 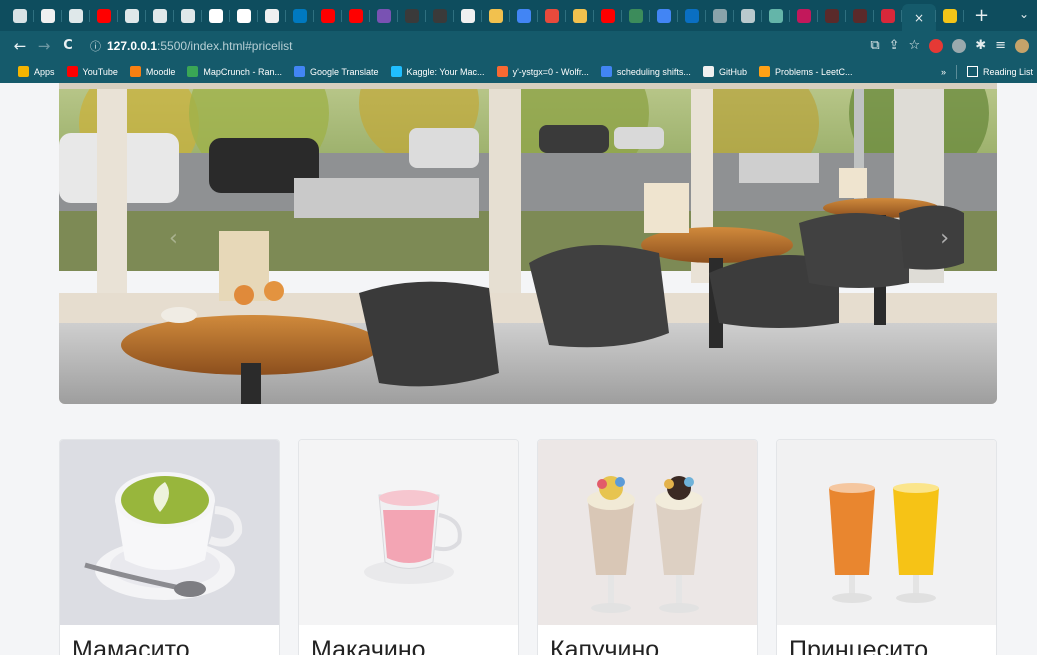 I want to click on outlook-favicon-icon, so click(x=692, y=15).